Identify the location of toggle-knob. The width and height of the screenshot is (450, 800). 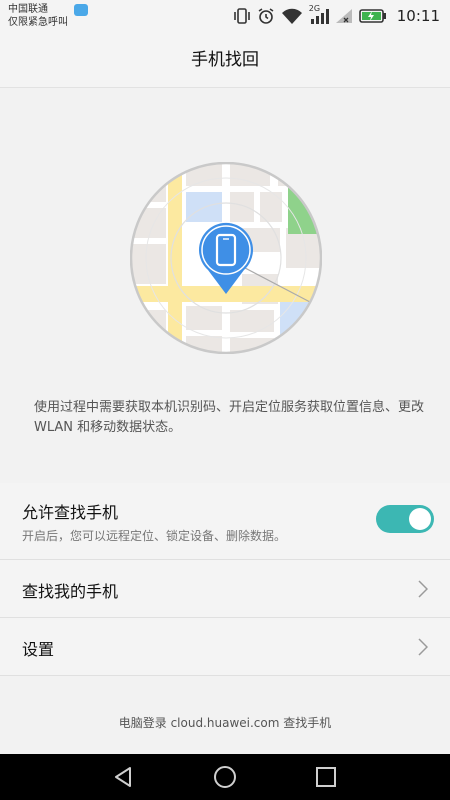
(420, 519).